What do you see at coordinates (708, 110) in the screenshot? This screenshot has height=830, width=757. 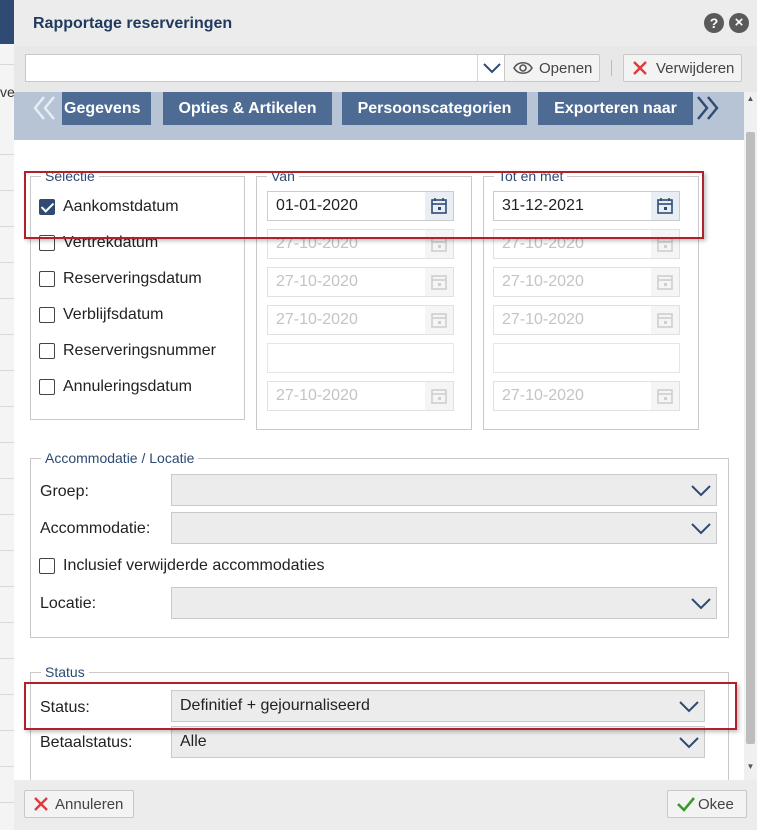 I see `double-chevron-right-icon` at bounding box center [708, 110].